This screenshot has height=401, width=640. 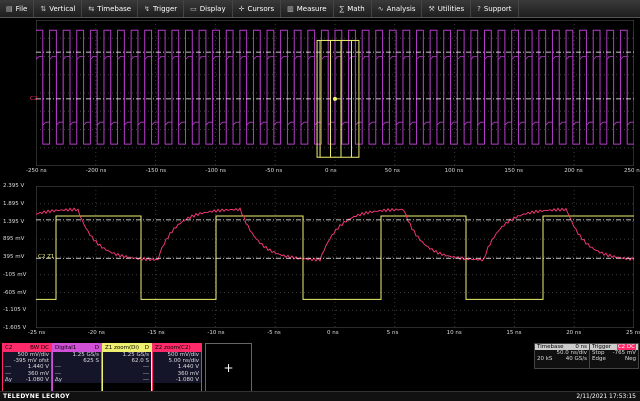 What do you see at coordinates (193, 8) in the screenshot?
I see `display-icon: ▭` at bounding box center [193, 8].